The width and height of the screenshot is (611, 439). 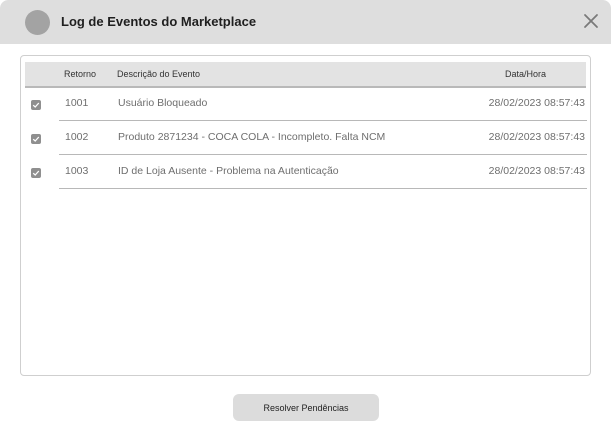 I want to click on cell-retorno: 1002, so click(x=77, y=137).